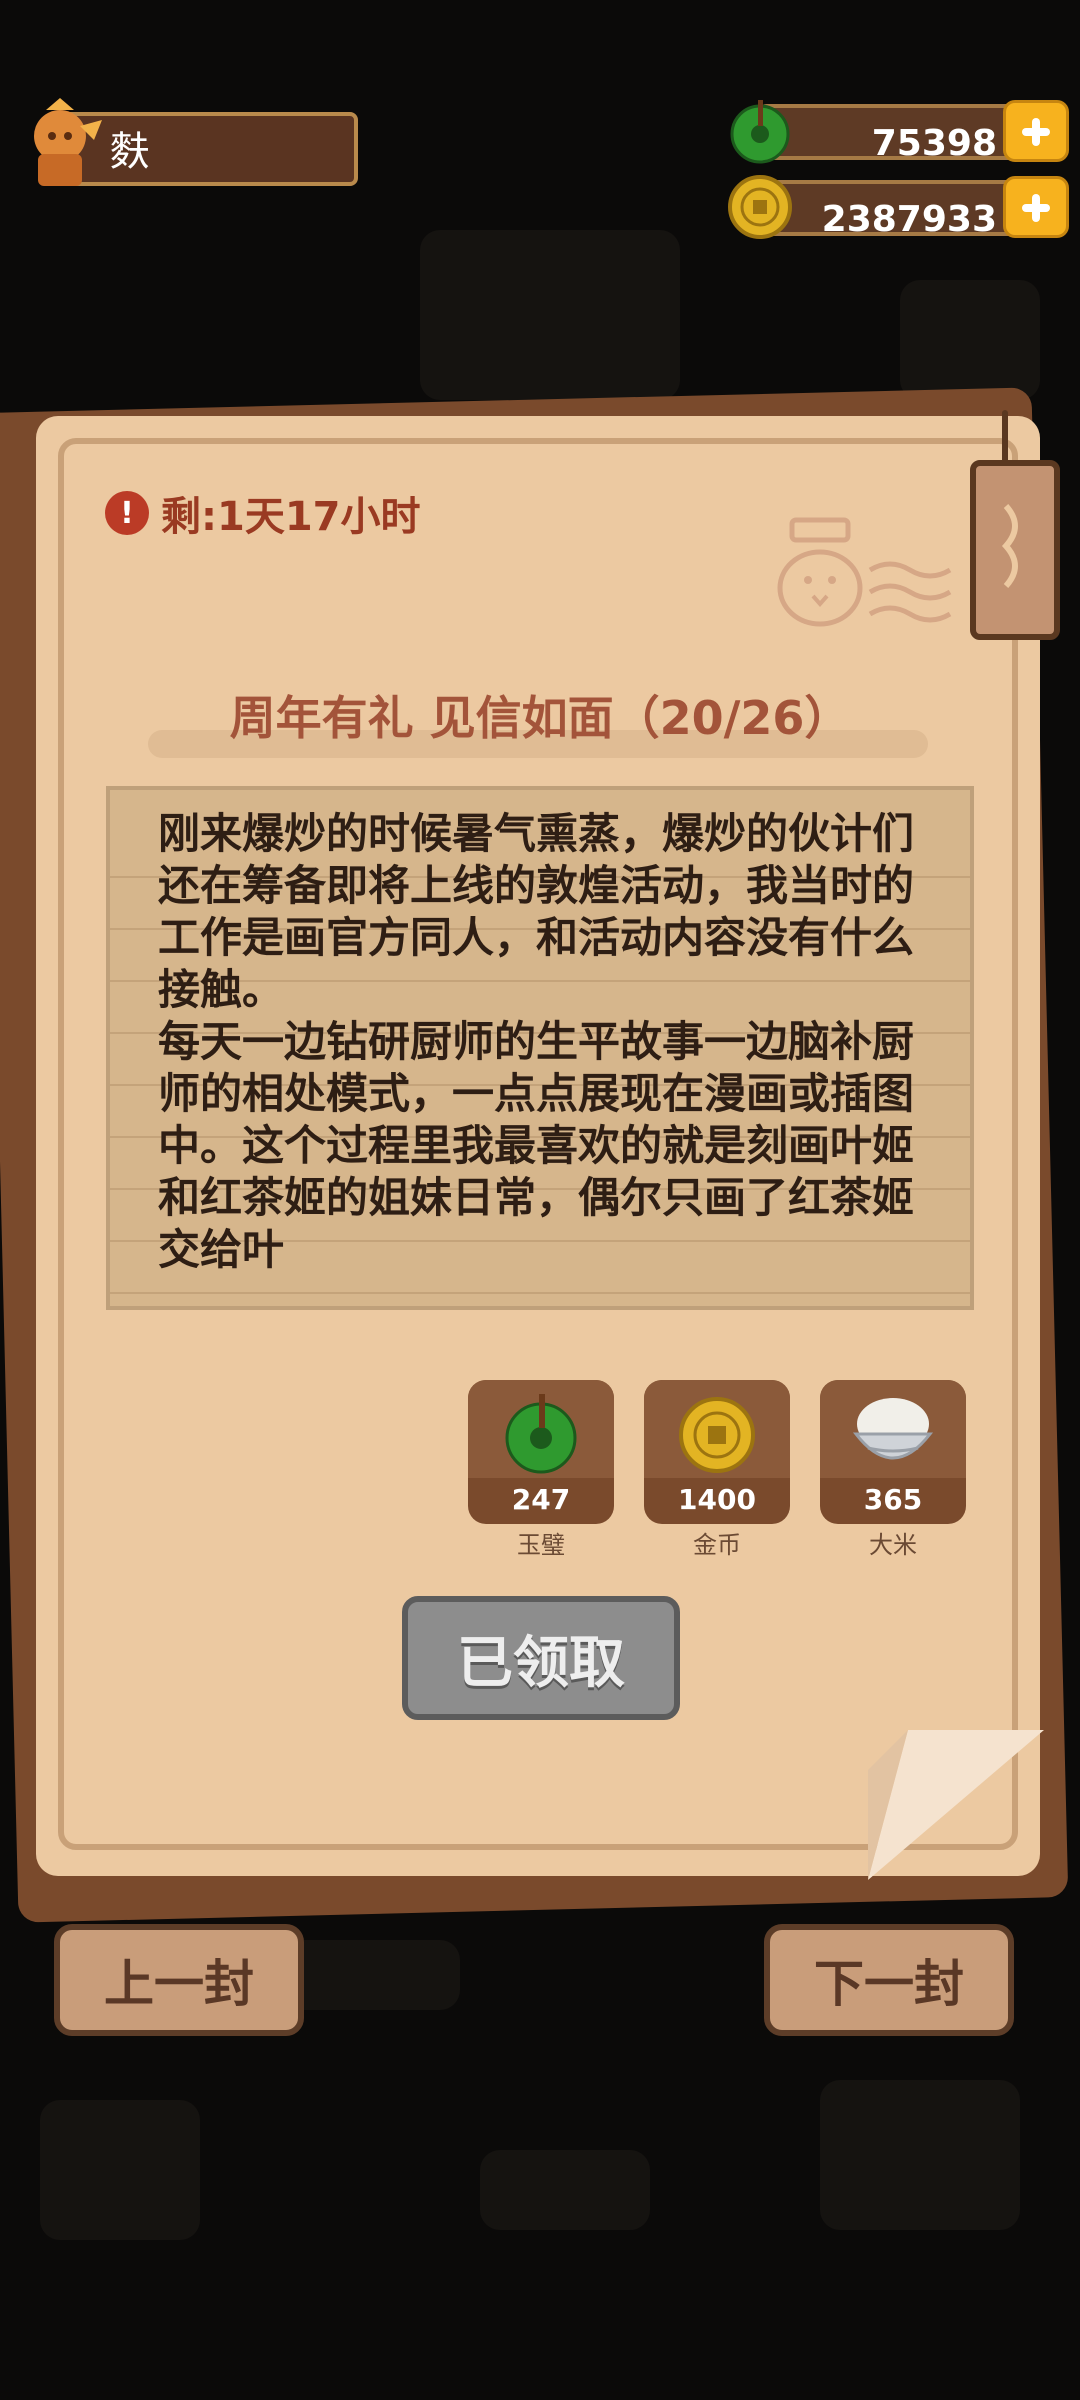  What do you see at coordinates (541, 1499) in the screenshot?
I see `reward-count: 247` at bounding box center [541, 1499].